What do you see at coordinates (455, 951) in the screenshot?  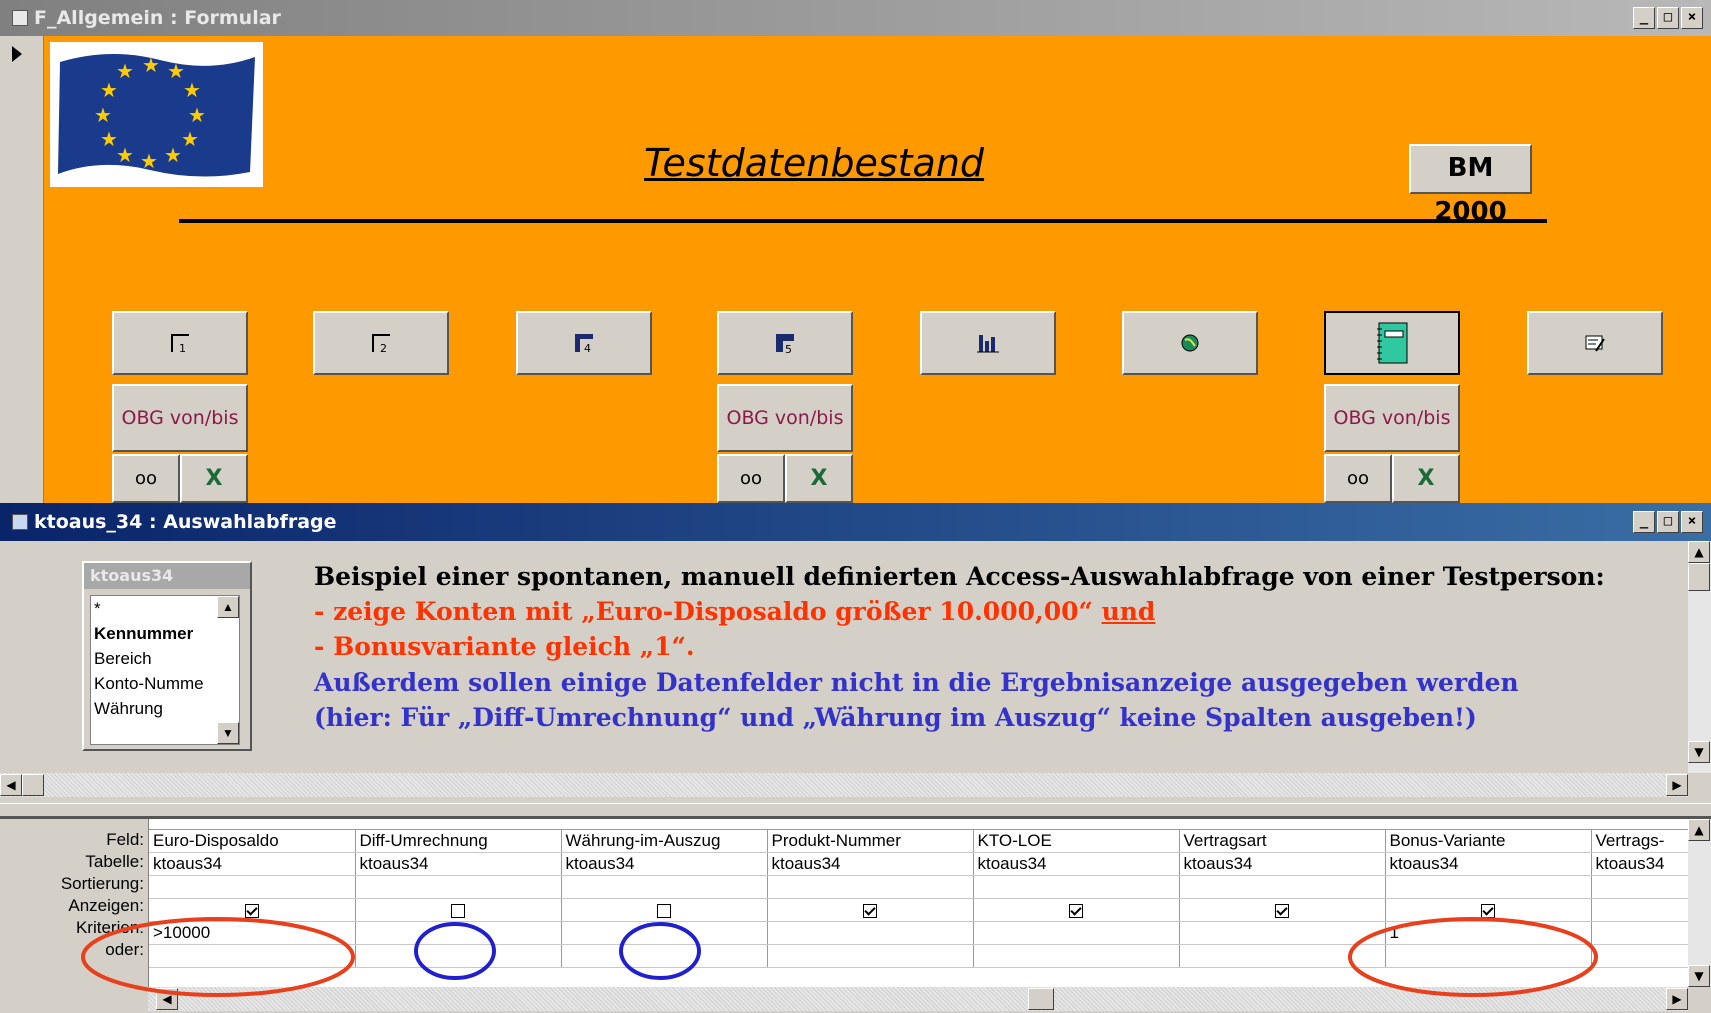 I see `highlight-diff-umrechnung` at bounding box center [455, 951].